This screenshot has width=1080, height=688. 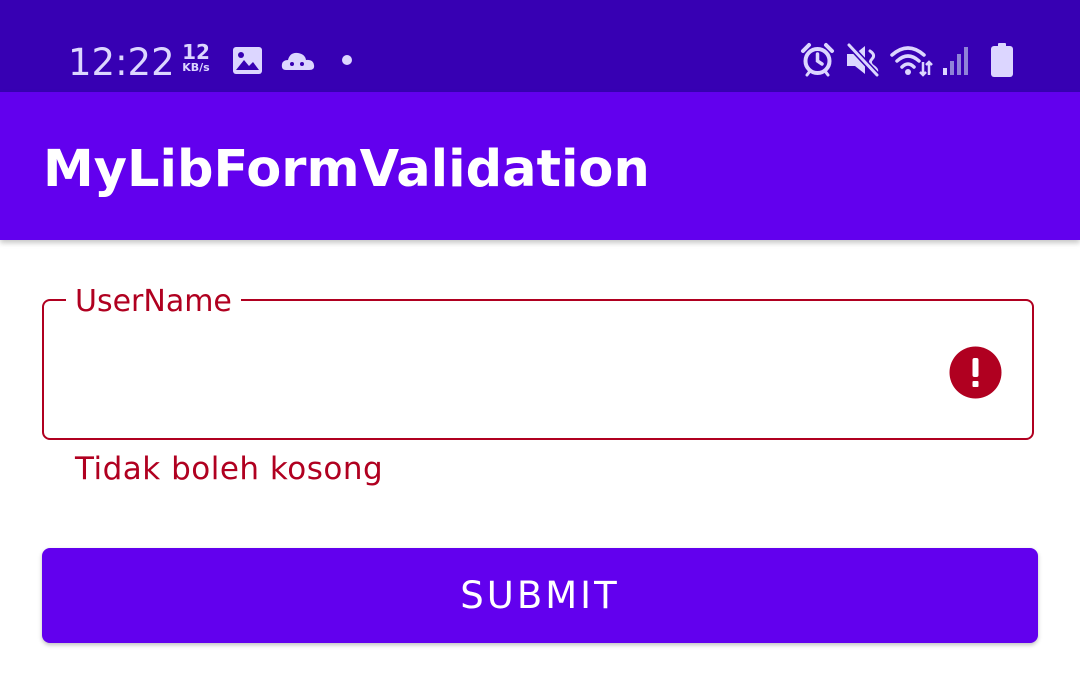 I want to click on gallery-icon, so click(x=247, y=60).